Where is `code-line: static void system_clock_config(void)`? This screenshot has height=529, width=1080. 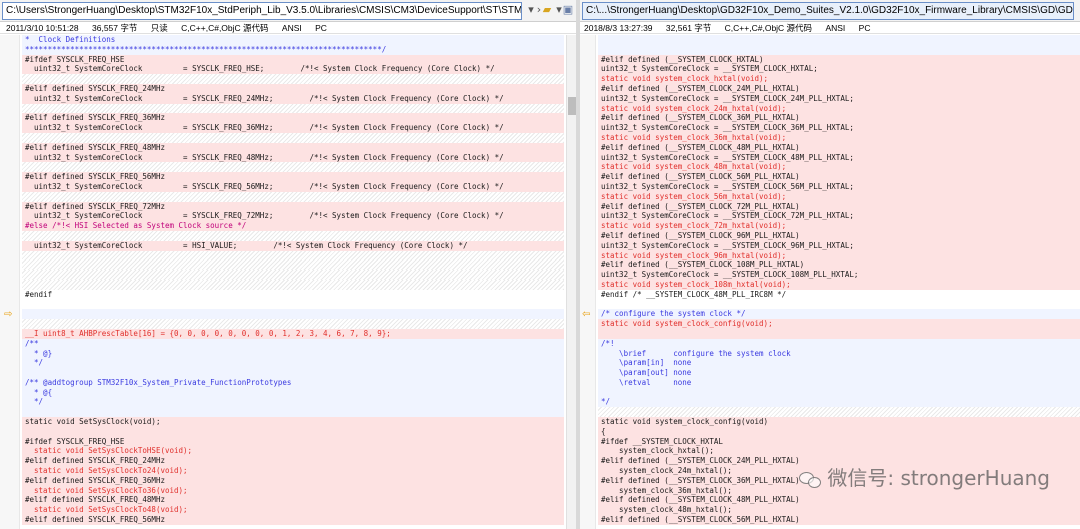
code-line: static void system_clock_config(void) is located at coordinates (839, 422).